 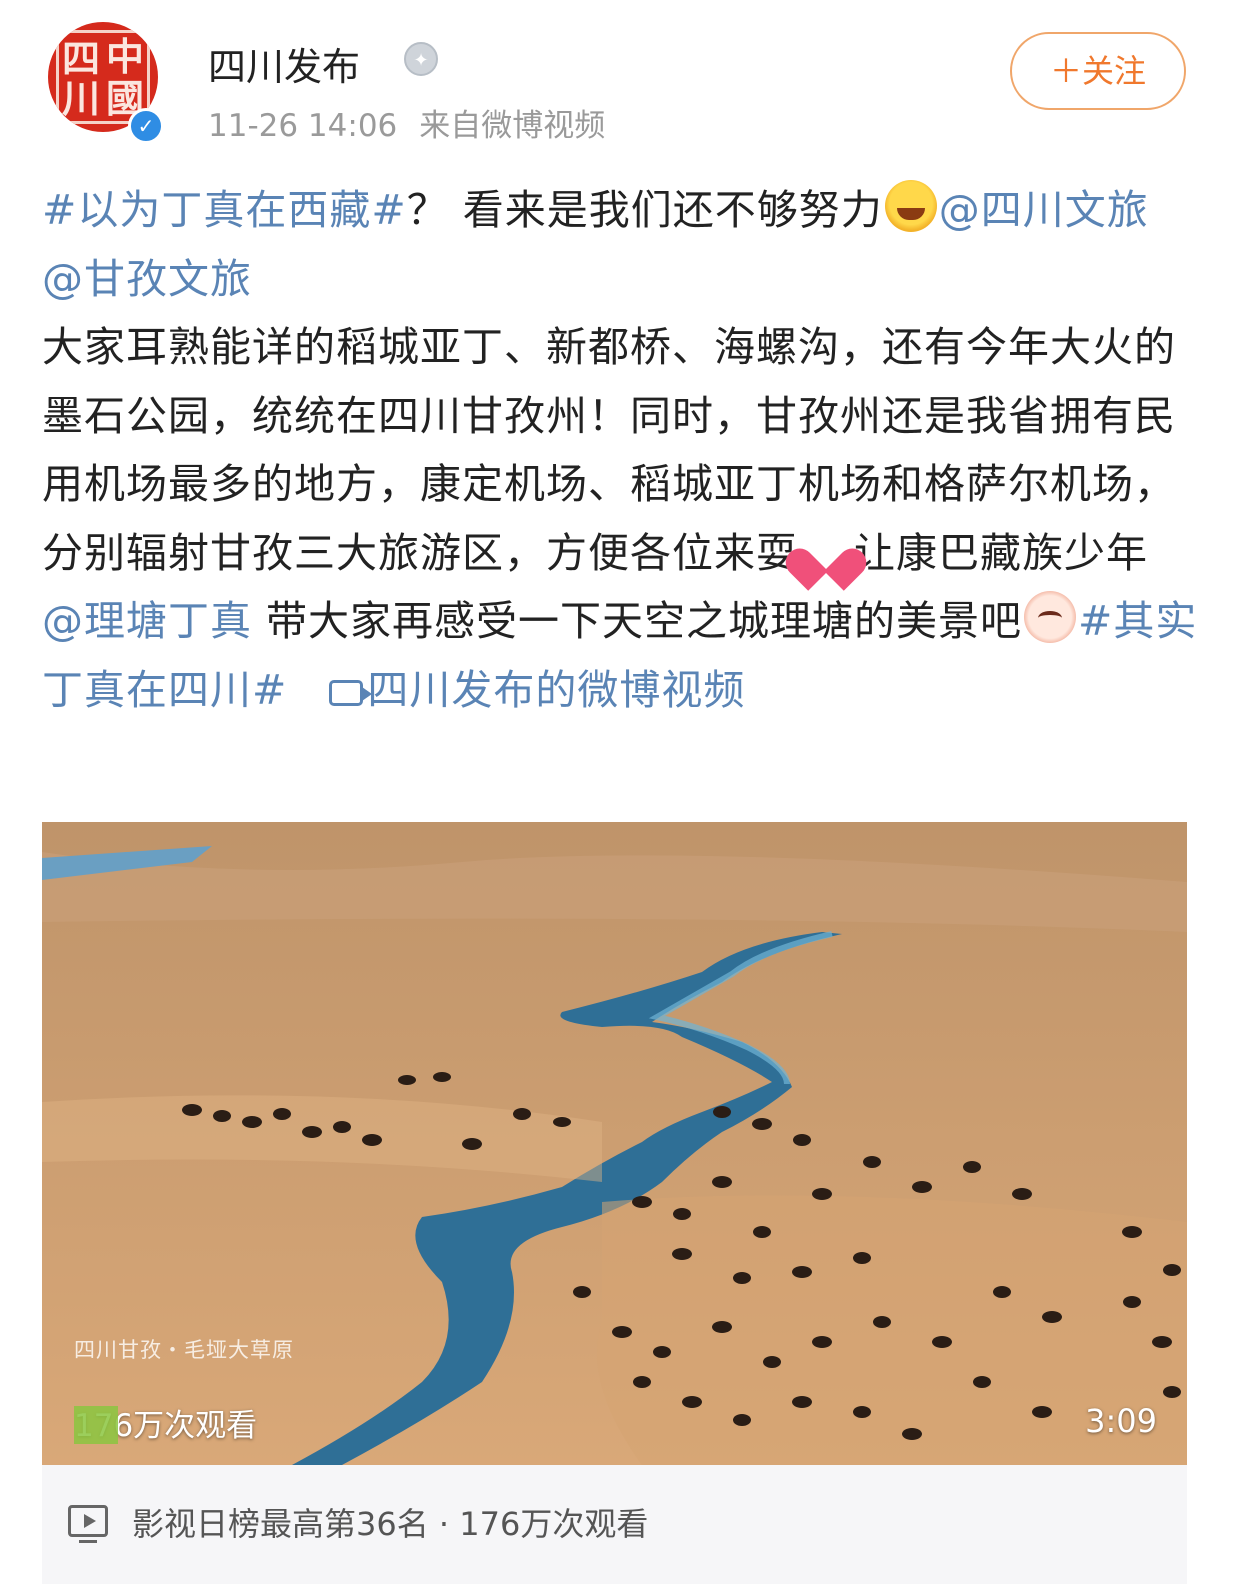 I want to click on tv-play-icon, so click(x=88, y=1524).